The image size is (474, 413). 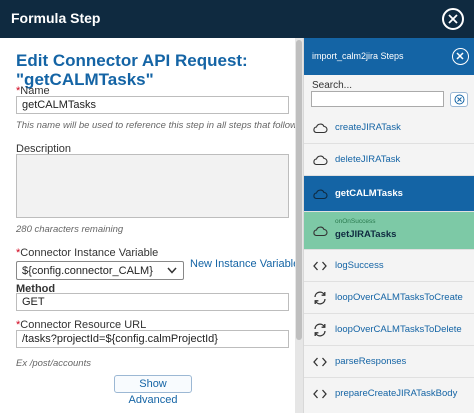 I want to click on clear-icon, so click(x=459, y=99).